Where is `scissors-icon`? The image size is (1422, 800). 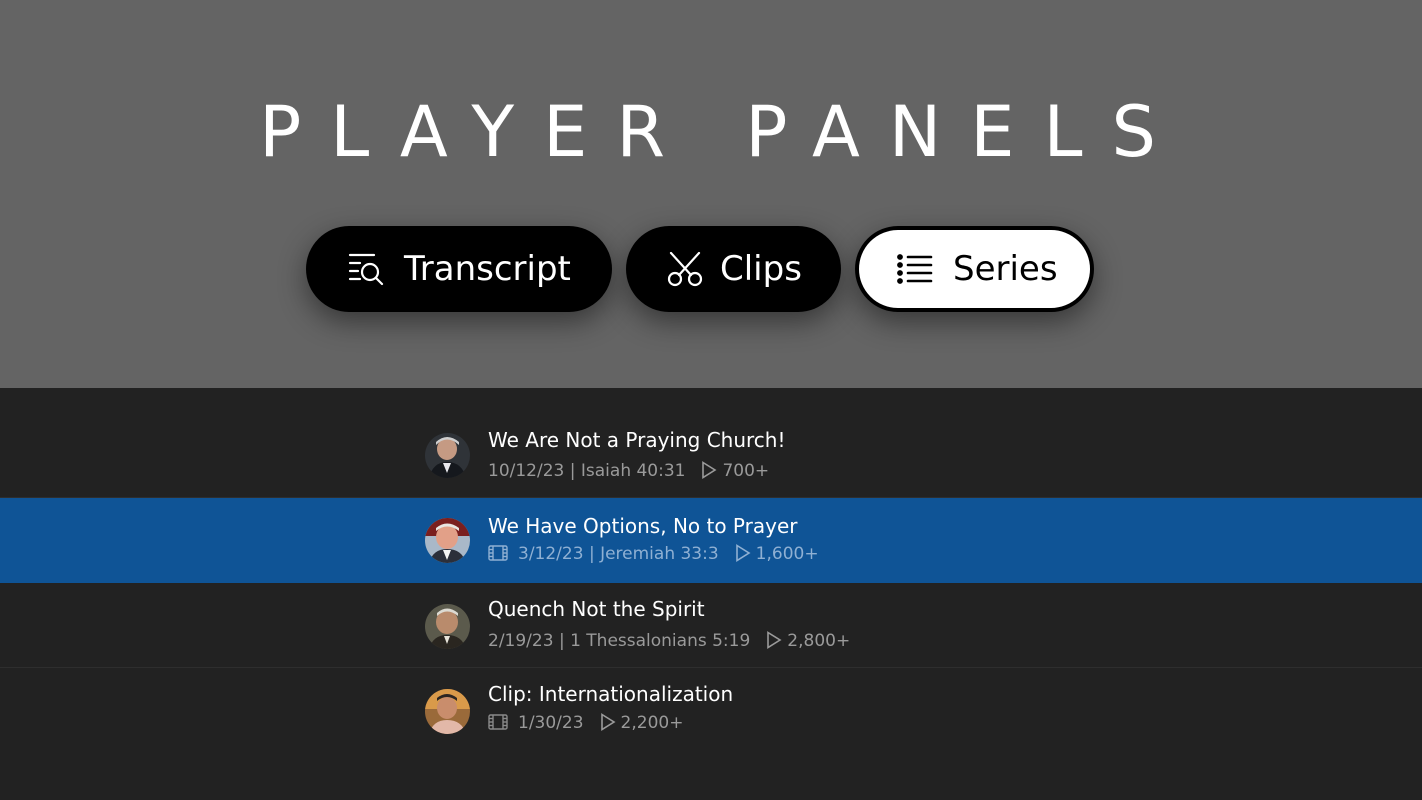 scissors-icon is located at coordinates (685, 269).